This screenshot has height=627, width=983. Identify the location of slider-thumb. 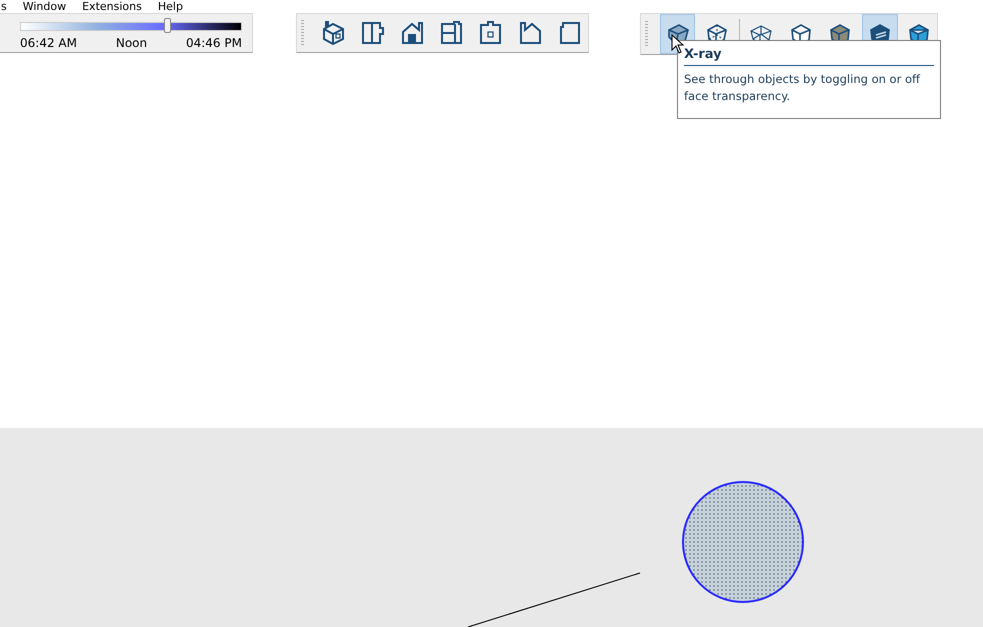
(168, 25).